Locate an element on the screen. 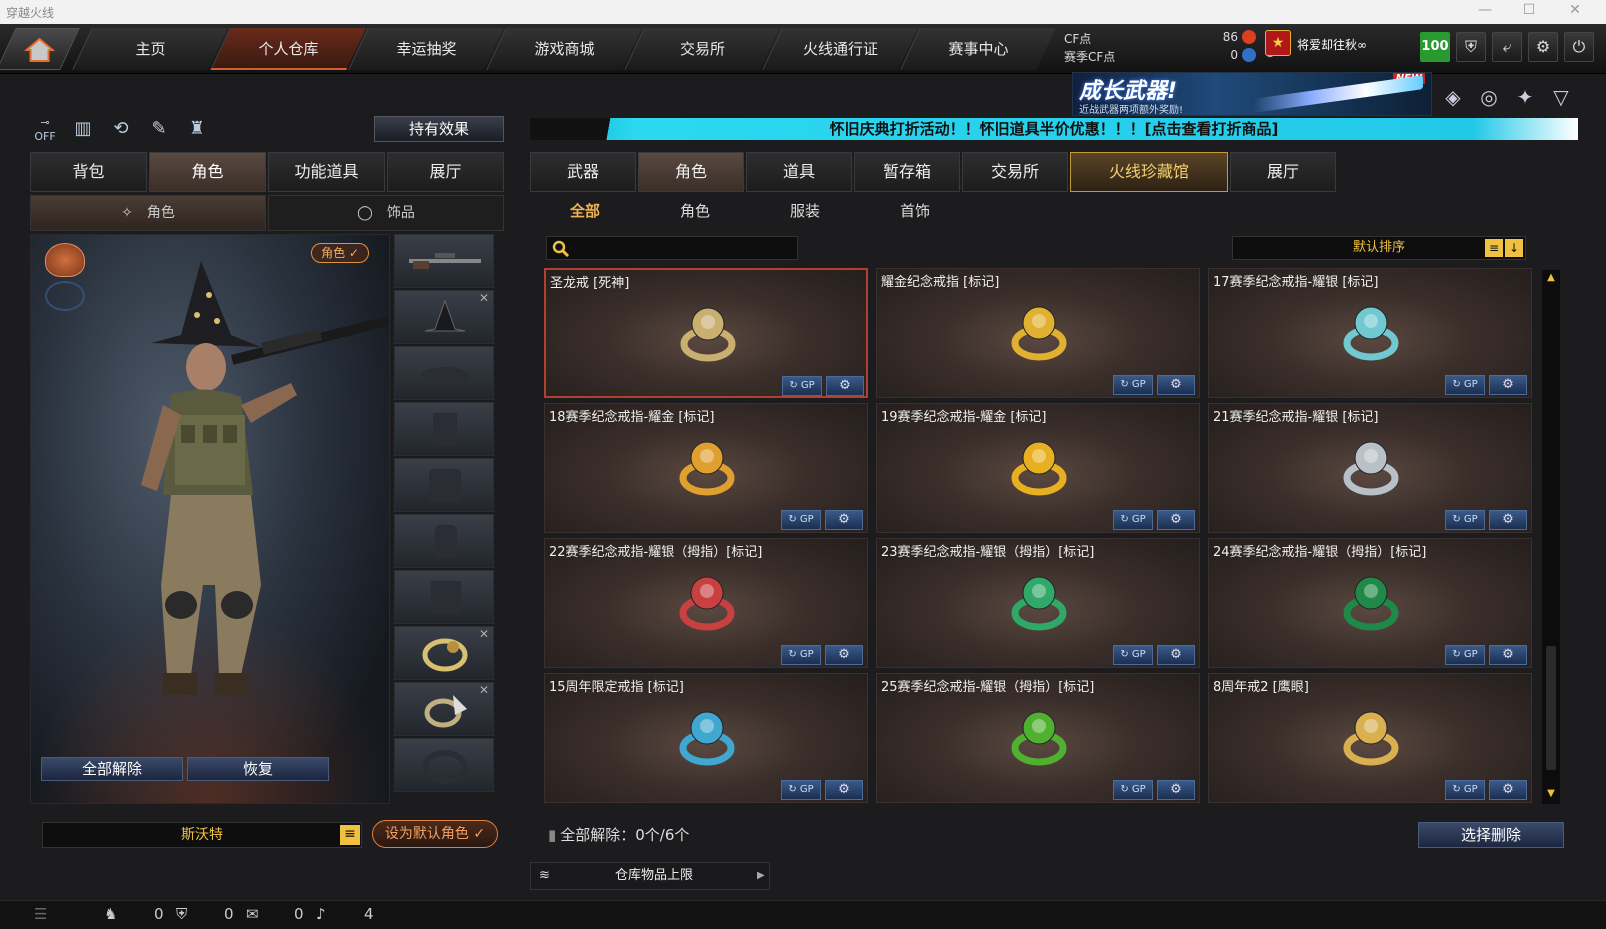  subtab-accessory: ◯ 饰品 is located at coordinates (386, 213).